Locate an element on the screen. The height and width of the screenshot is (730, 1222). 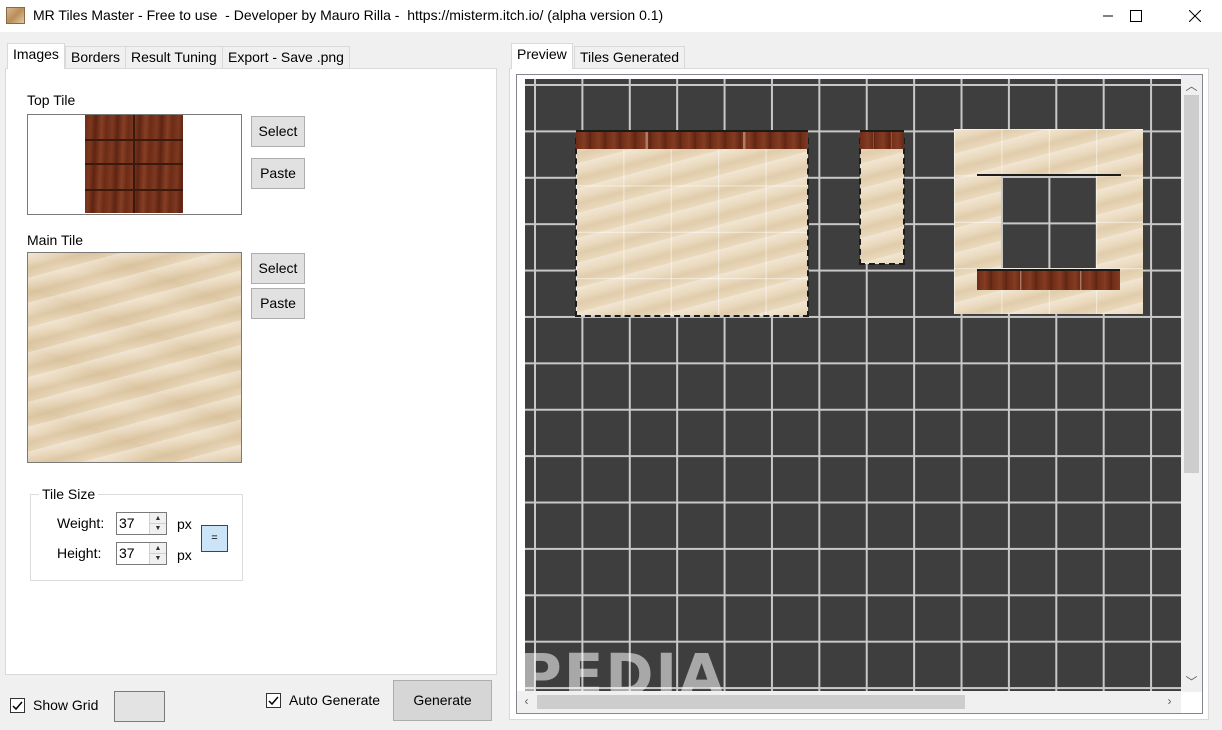
top-tile-label: Top Tile is located at coordinates (51, 100).